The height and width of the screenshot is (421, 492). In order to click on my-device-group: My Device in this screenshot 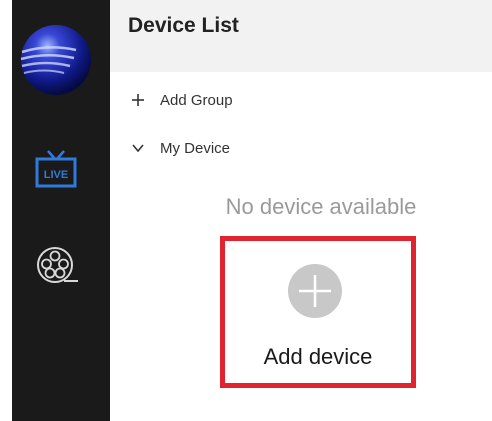, I will do `click(180, 148)`.